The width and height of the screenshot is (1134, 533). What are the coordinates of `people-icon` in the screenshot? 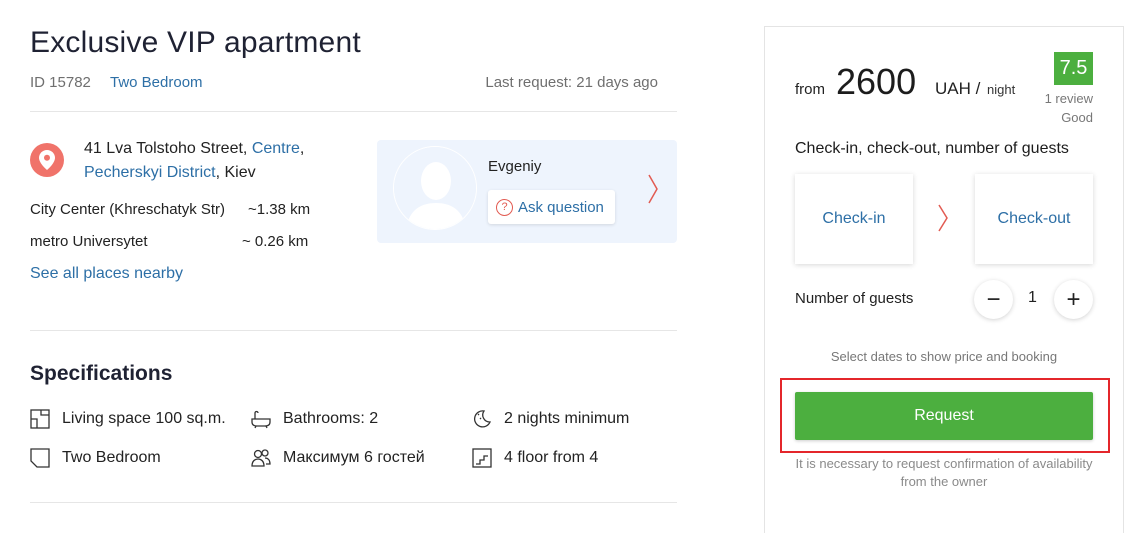 It's located at (261, 458).